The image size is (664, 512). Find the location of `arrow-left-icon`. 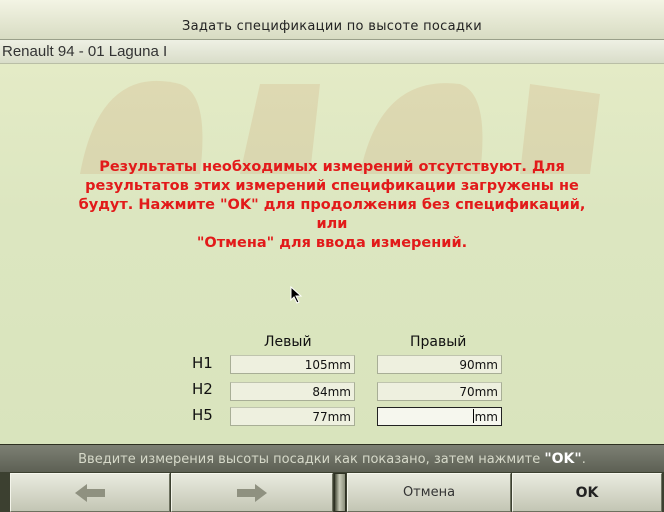

arrow-left-icon is located at coordinates (90, 492).